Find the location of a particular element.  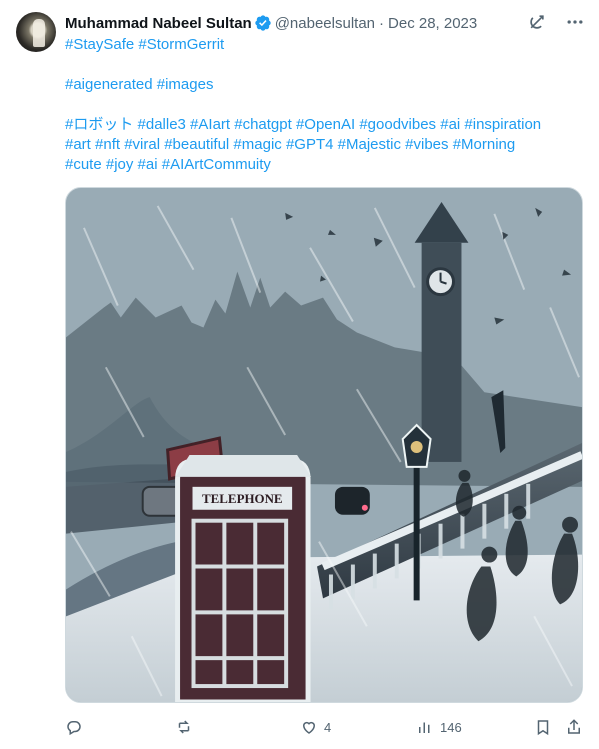

share-button is located at coordinates (574, 727).